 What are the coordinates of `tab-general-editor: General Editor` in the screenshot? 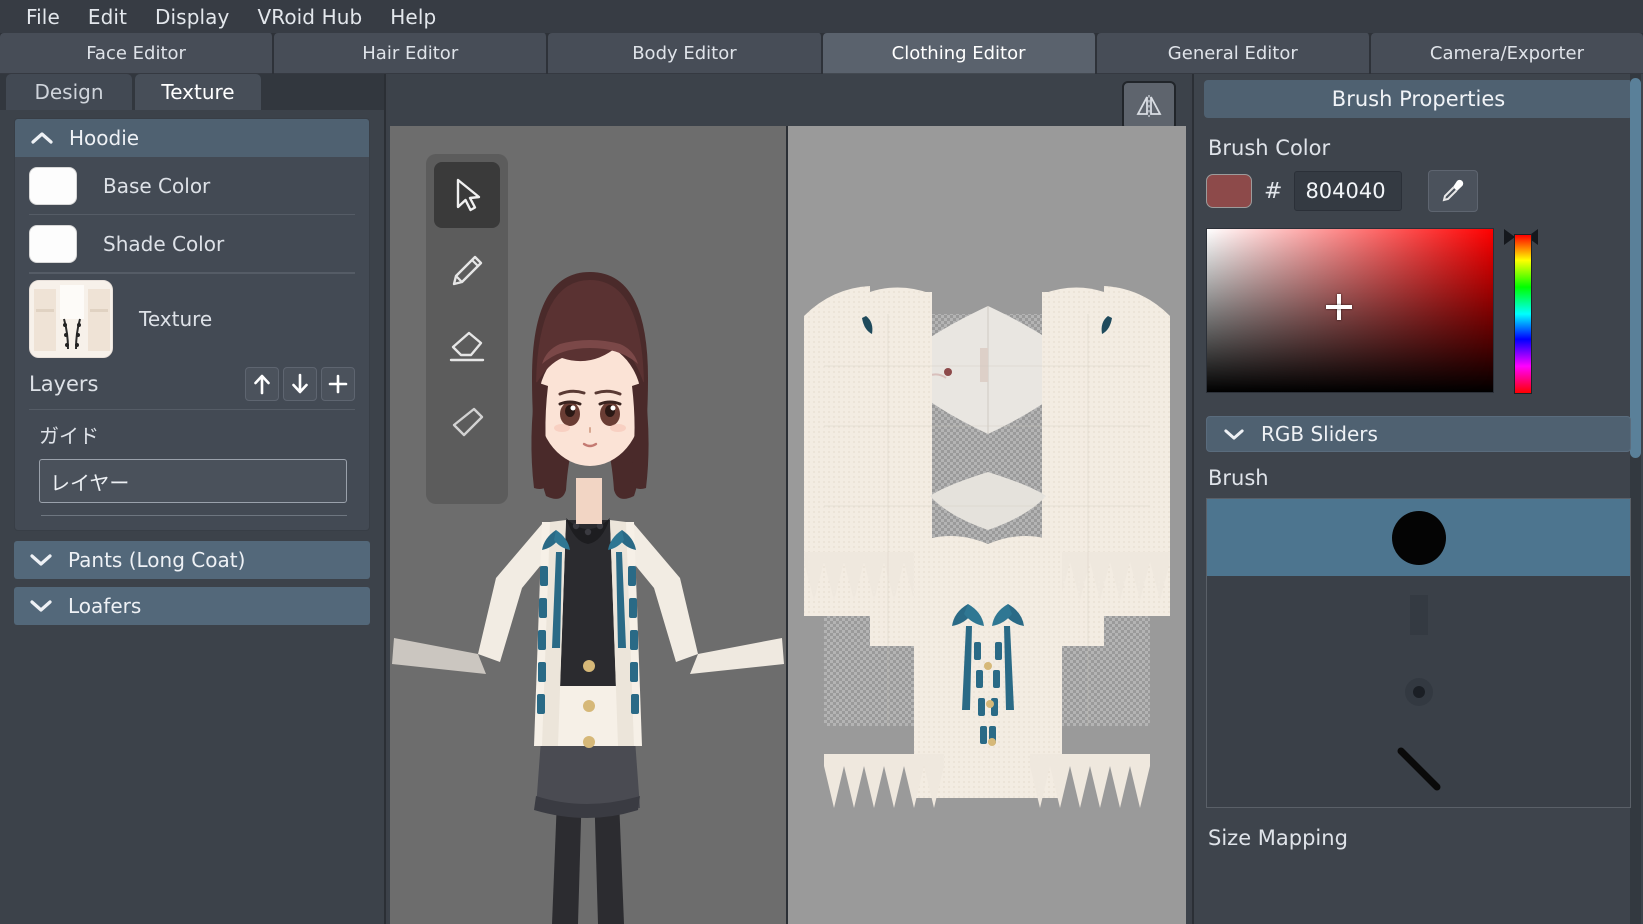 It's located at (1233, 53).